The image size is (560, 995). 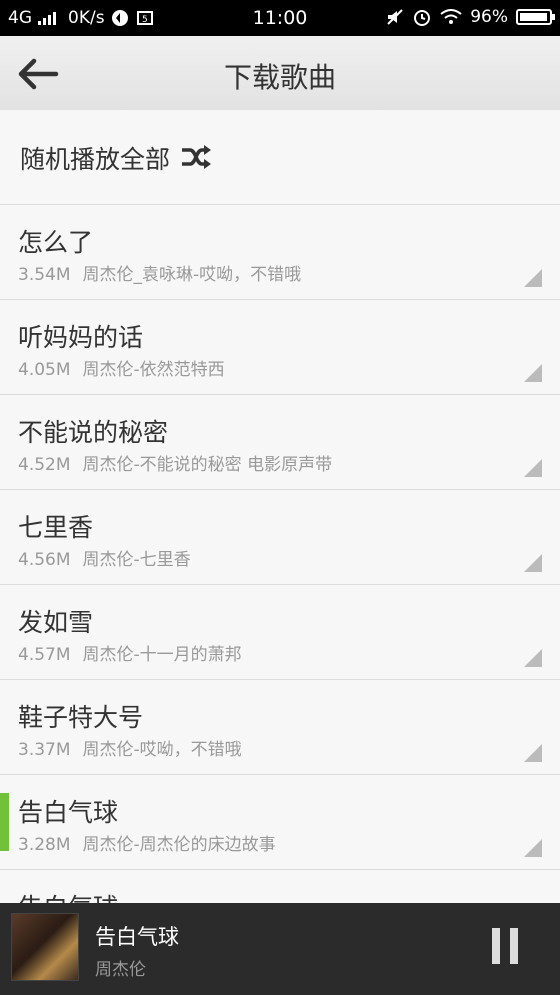 What do you see at coordinates (506, 948) in the screenshot?
I see `pause-icon` at bounding box center [506, 948].